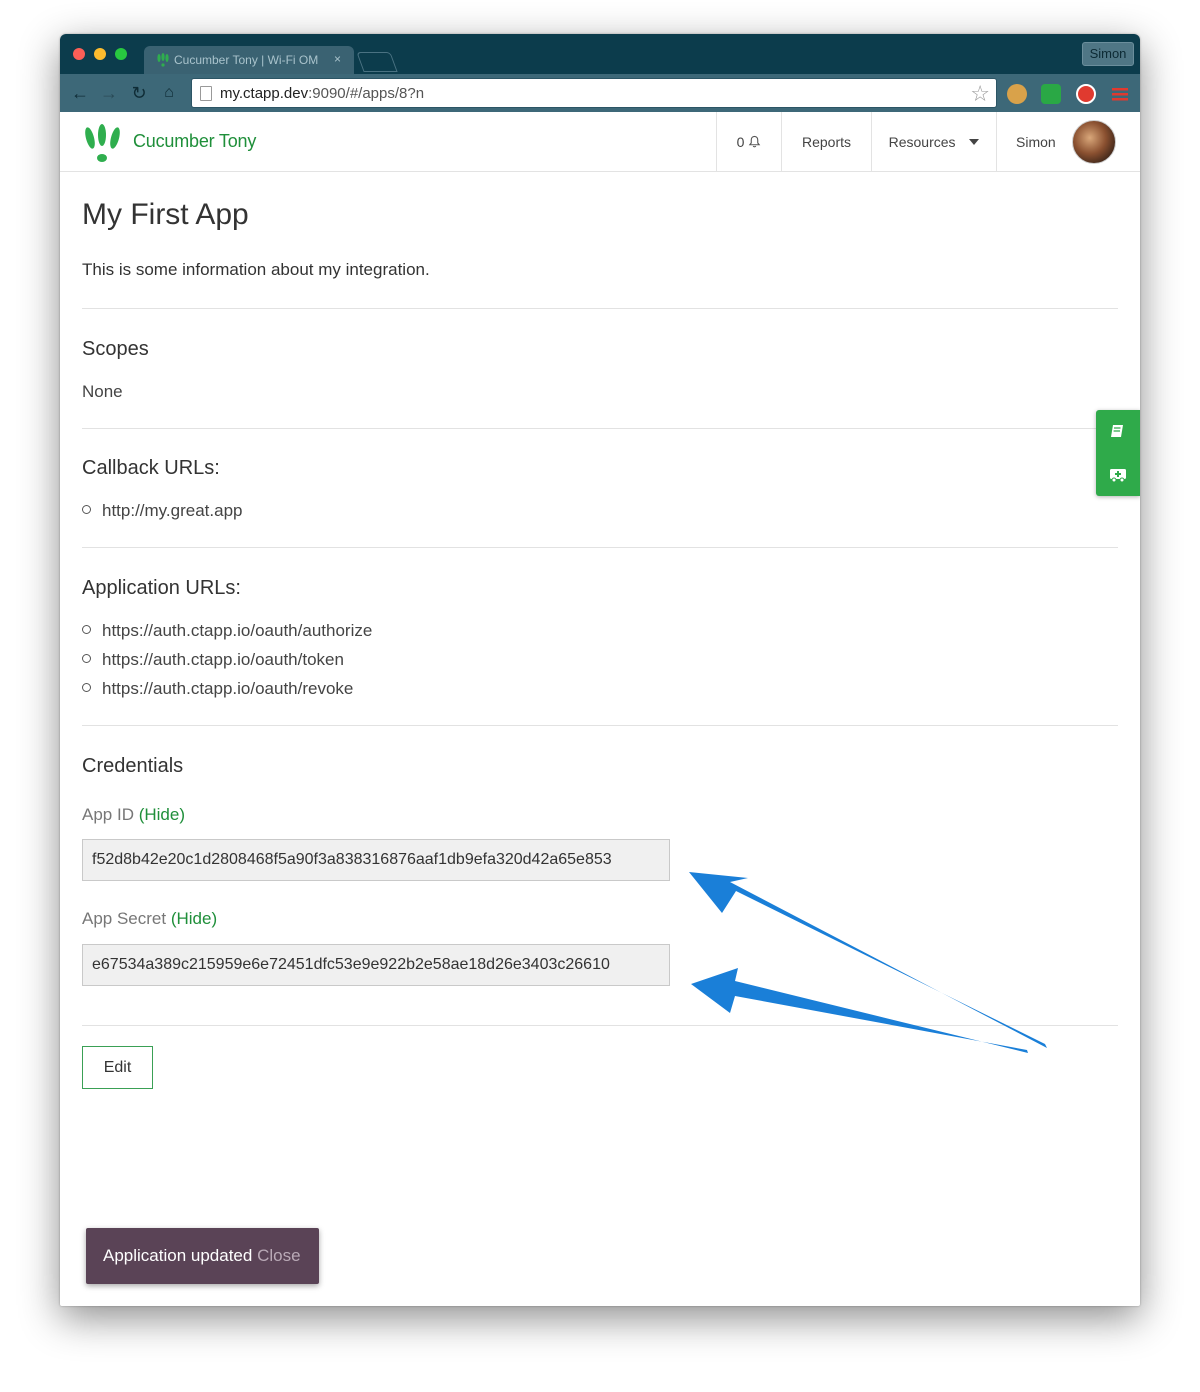 The image size is (1200, 1392). I want to click on user-nav: Simon, so click(1068, 142).